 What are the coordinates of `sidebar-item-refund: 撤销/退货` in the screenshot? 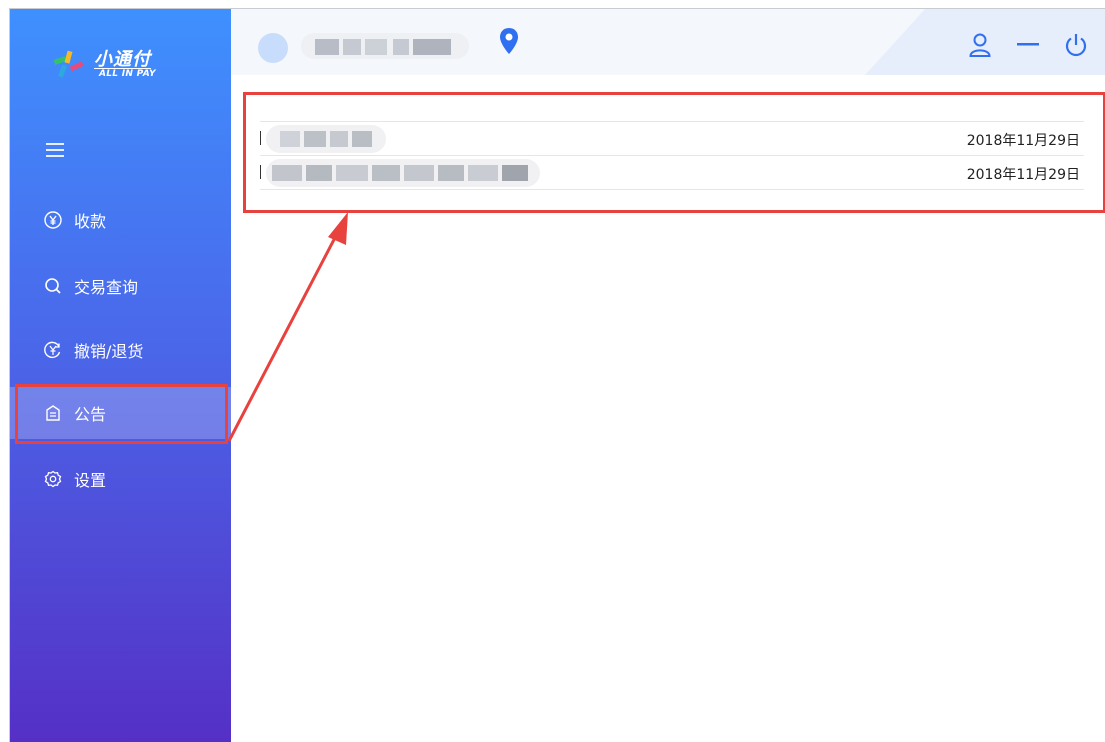 It's located at (120, 350).